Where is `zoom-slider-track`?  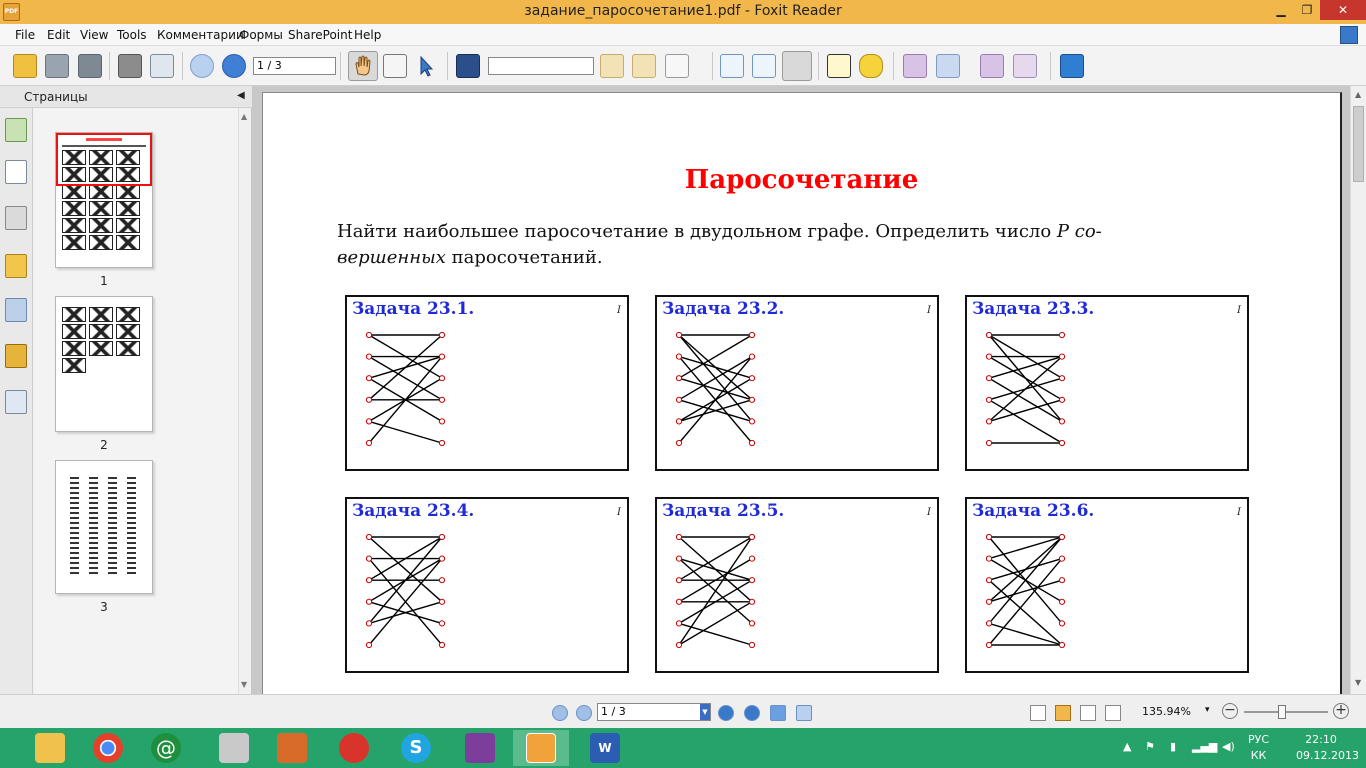
zoom-slider-track is located at coordinates (1286, 712).